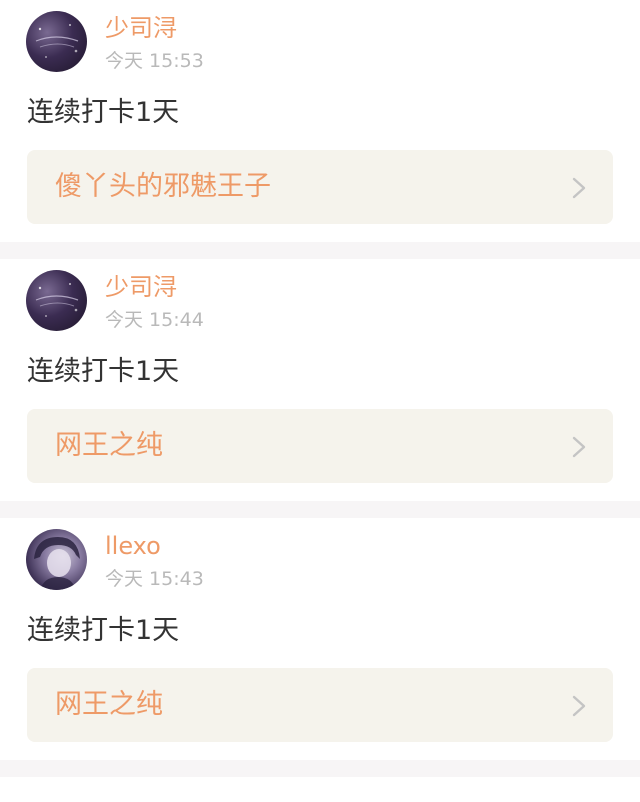 This screenshot has height=802, width=640. Describe the element at coordinates (154, 61) in the screenshot. I see `post-time: 今天 15:53` at that location.